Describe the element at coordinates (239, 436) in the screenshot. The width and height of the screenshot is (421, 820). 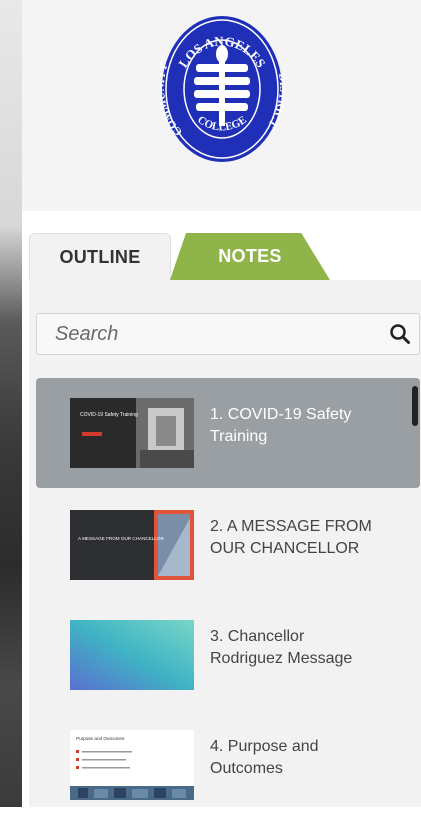
I see `slide-title-1-line2: Training` at that location.